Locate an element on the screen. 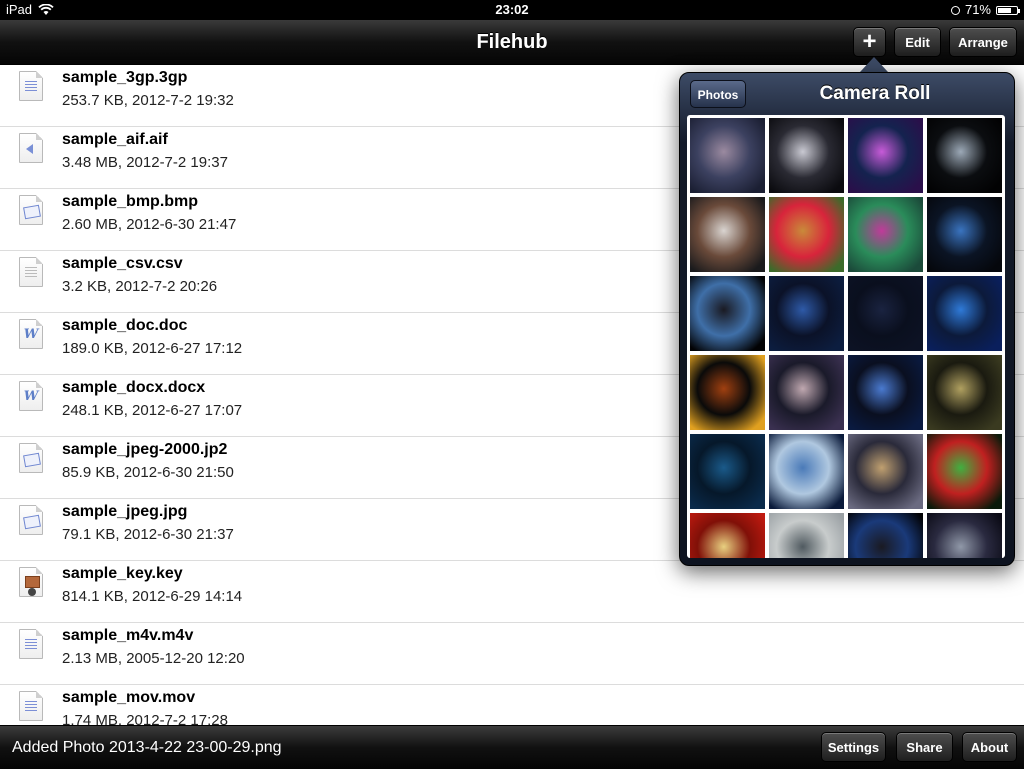  text-file-icon is located at coordinates (31, 272).